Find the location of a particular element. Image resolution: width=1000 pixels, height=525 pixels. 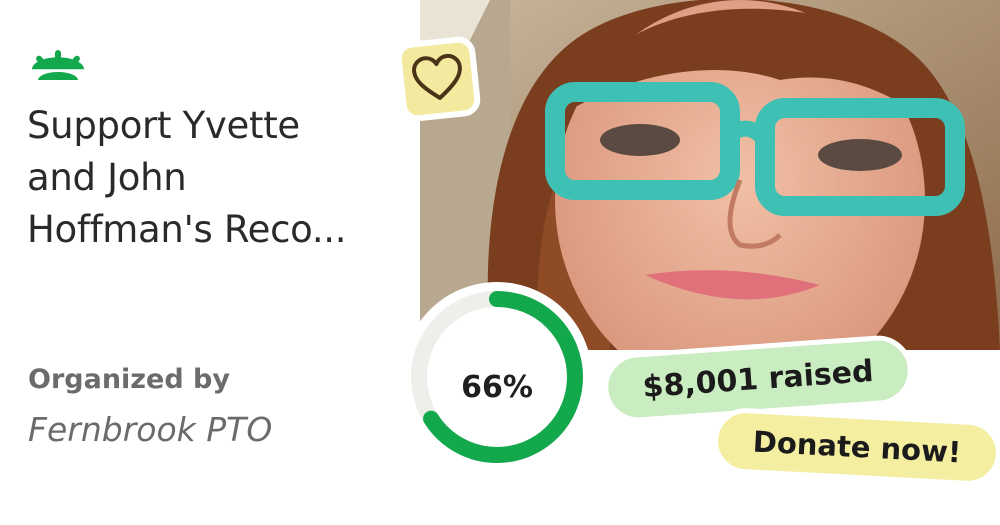

organizer-name: Fernbrook PTO is located at coordinates (150, 429).